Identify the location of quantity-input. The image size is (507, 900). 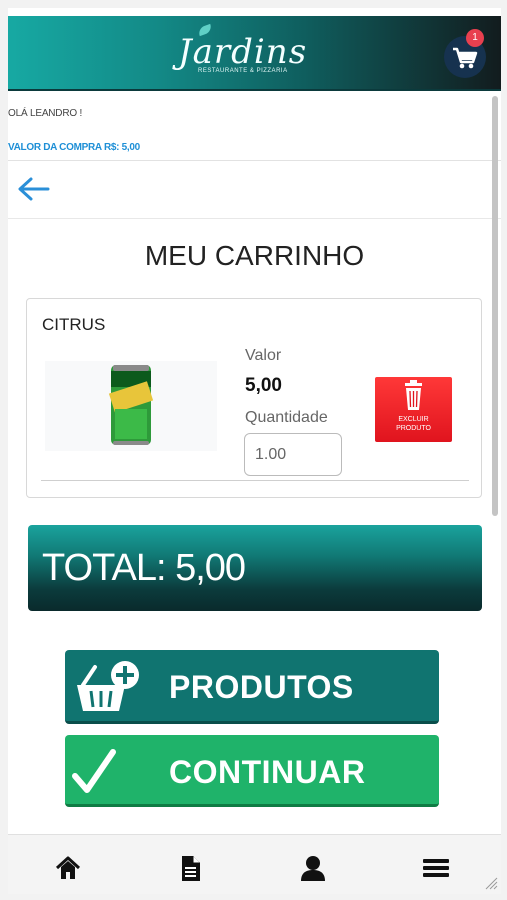
(293, 454).